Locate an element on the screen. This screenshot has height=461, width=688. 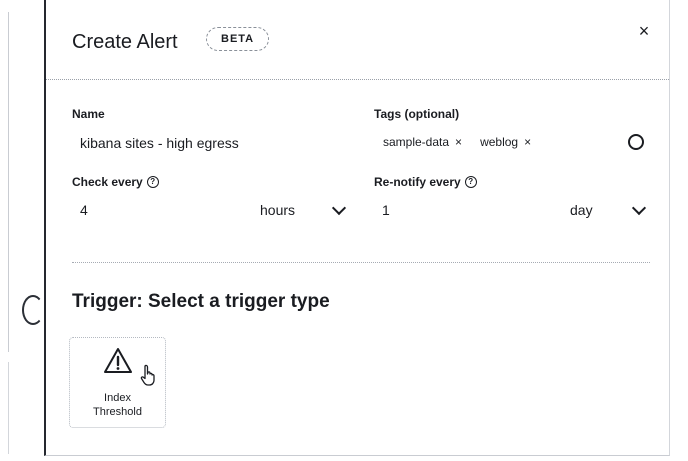
close-button: × is located at coordinates (644, 31).